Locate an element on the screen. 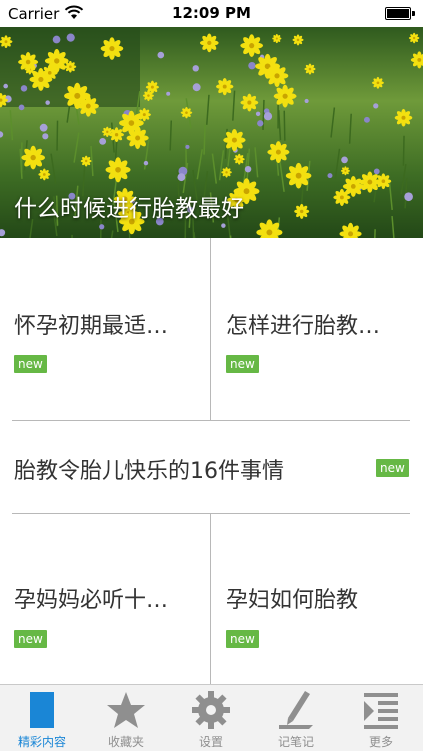 This screenshot has width=423, height=751. list-icon is located at coordinates (381, 710).